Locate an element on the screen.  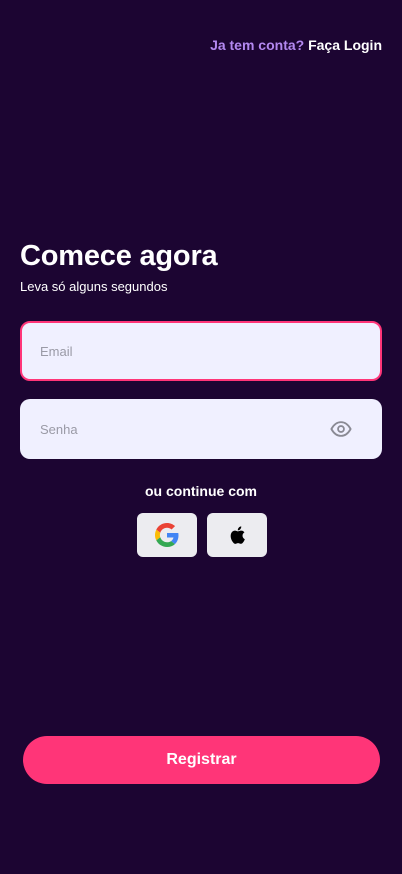
google-icon is located at coordinates (167, 535).